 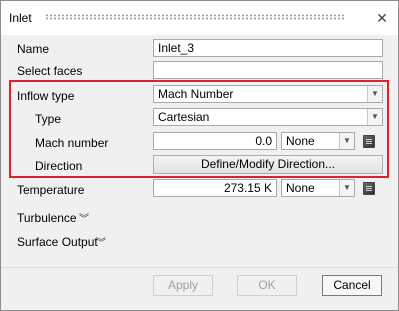 What do you see at coordinates (184, 117) in the screenshot?
I see `type-value: Cartesian` at bounding box center [184, 117].